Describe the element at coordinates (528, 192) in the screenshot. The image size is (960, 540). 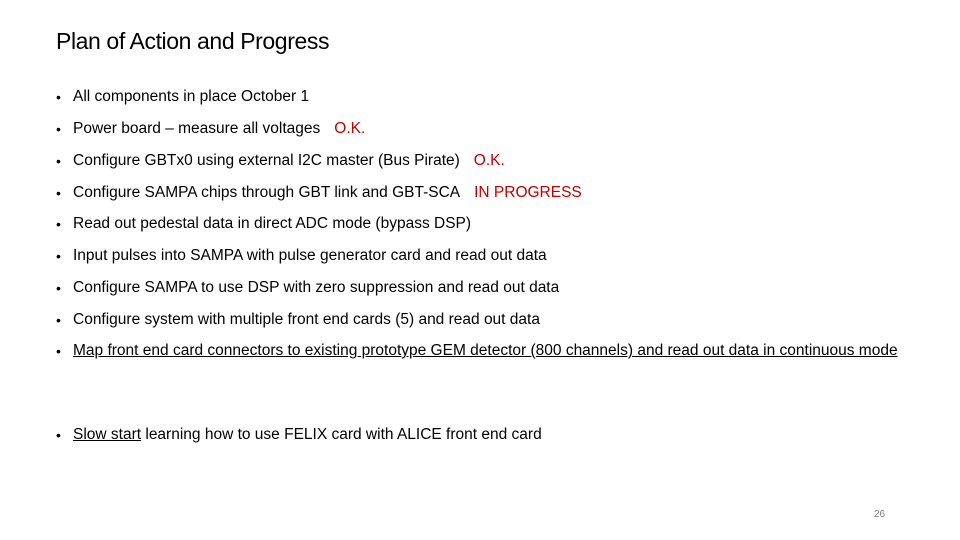
I see `status-label: IN PROGRESS` at that location.